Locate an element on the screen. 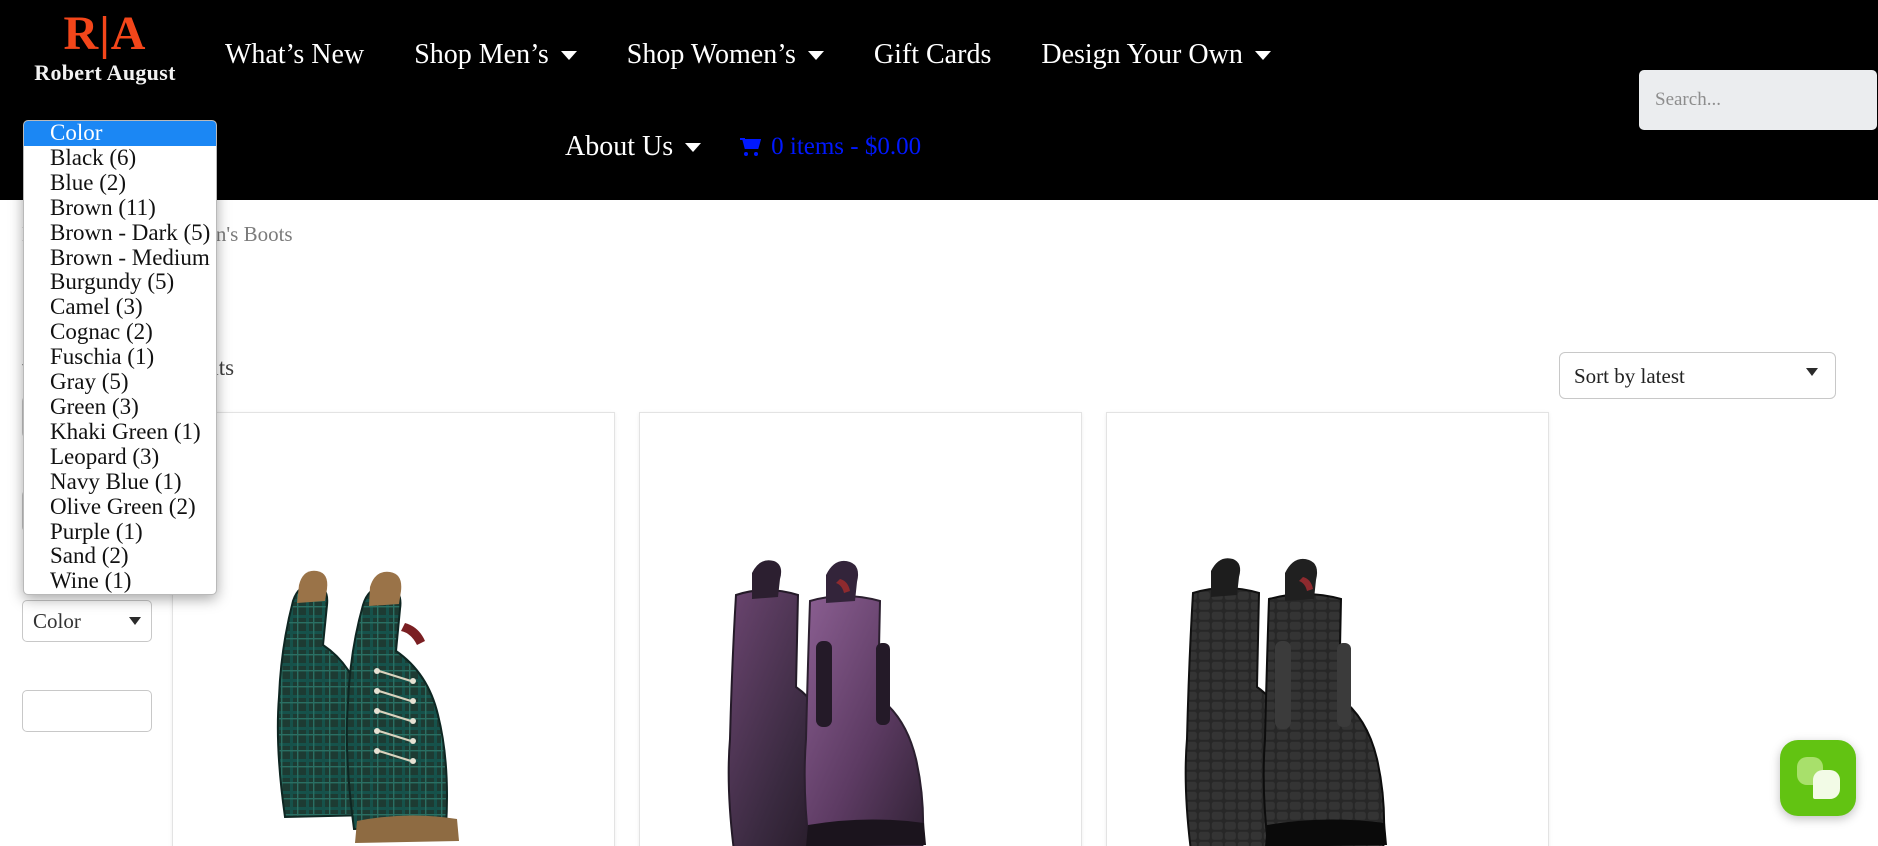  logo-wordmark: Robert August is located at coordinates (105, 72).